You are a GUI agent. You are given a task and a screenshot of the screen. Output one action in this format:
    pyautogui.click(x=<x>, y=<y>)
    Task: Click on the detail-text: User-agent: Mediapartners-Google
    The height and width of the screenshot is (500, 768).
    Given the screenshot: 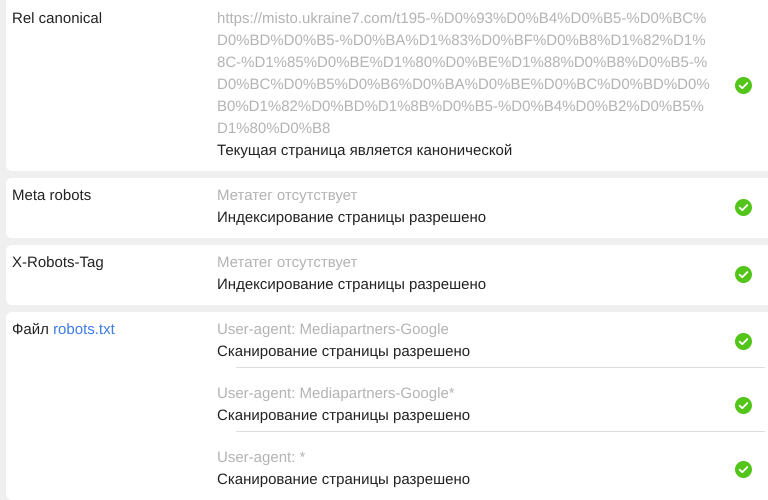 What is the action you would take?
    pyautogui.click(x=333, y=330)
    